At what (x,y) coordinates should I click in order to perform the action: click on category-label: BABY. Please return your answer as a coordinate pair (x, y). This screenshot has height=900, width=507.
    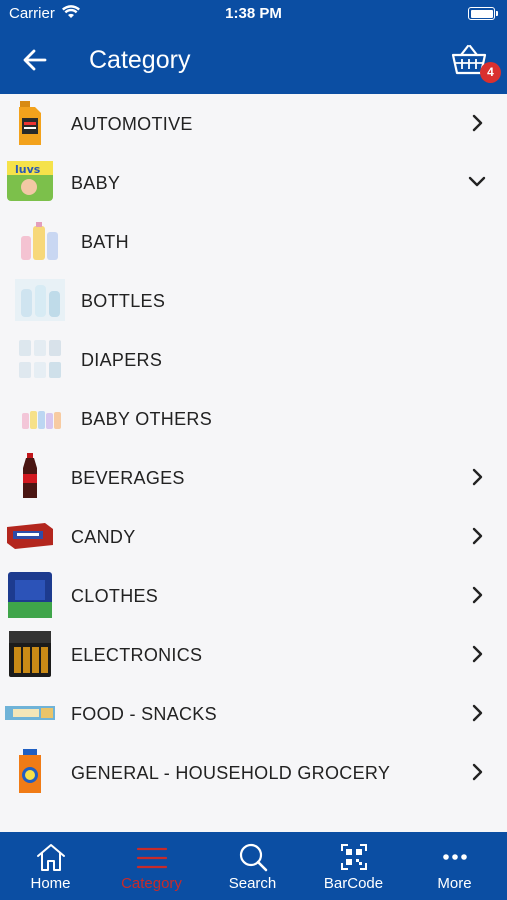
    Looking at the image, I should click on (96, 183).